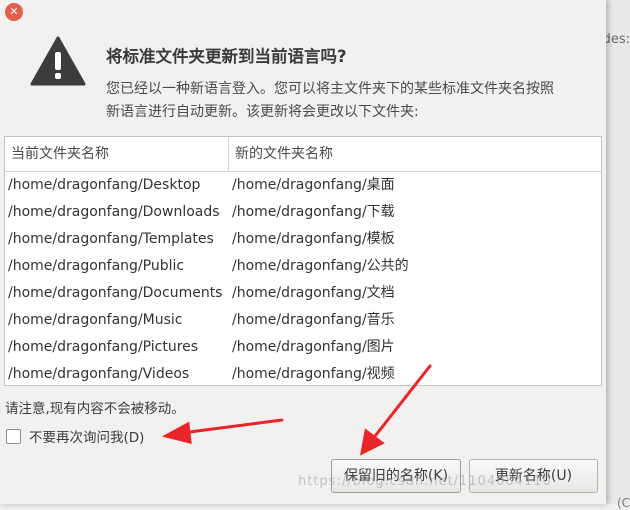 The height and width of the screenshot is (510, 630). What do you see at coordinates (86, 436) in the screenshot?
I see `dont-ask-label: 不要再次询问我(D)` at bounding box center [86, 436].